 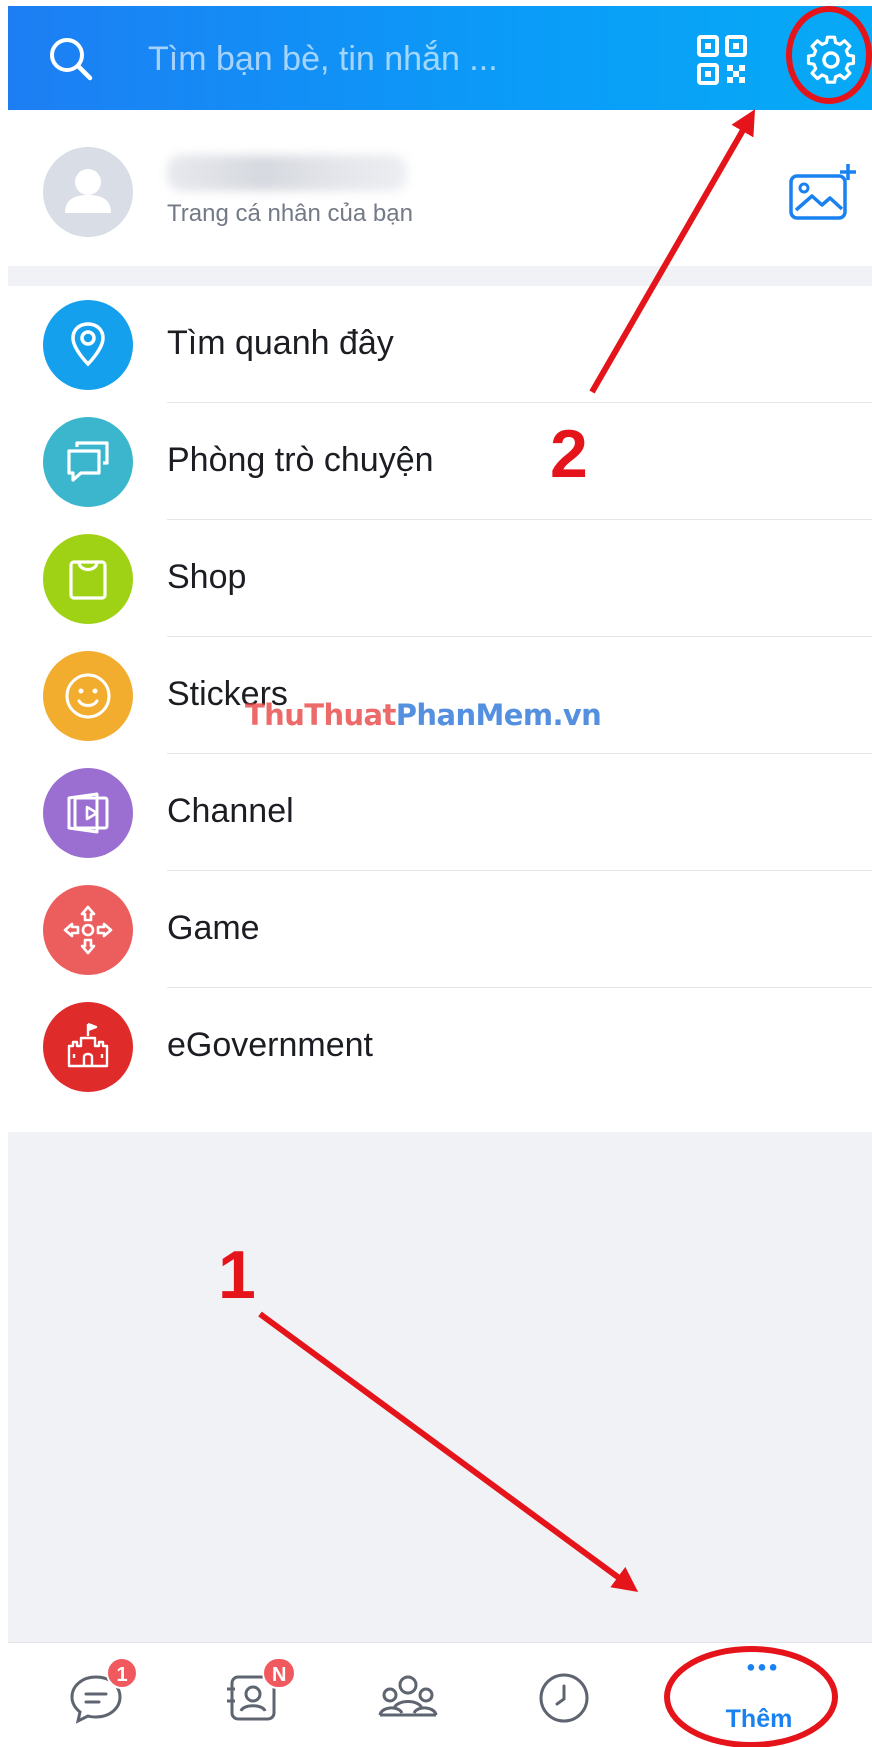 What do you see at coordinates (762, 1667) in the screenshot?
I see `more-dots-icon` at bounding box center [762, 1667].